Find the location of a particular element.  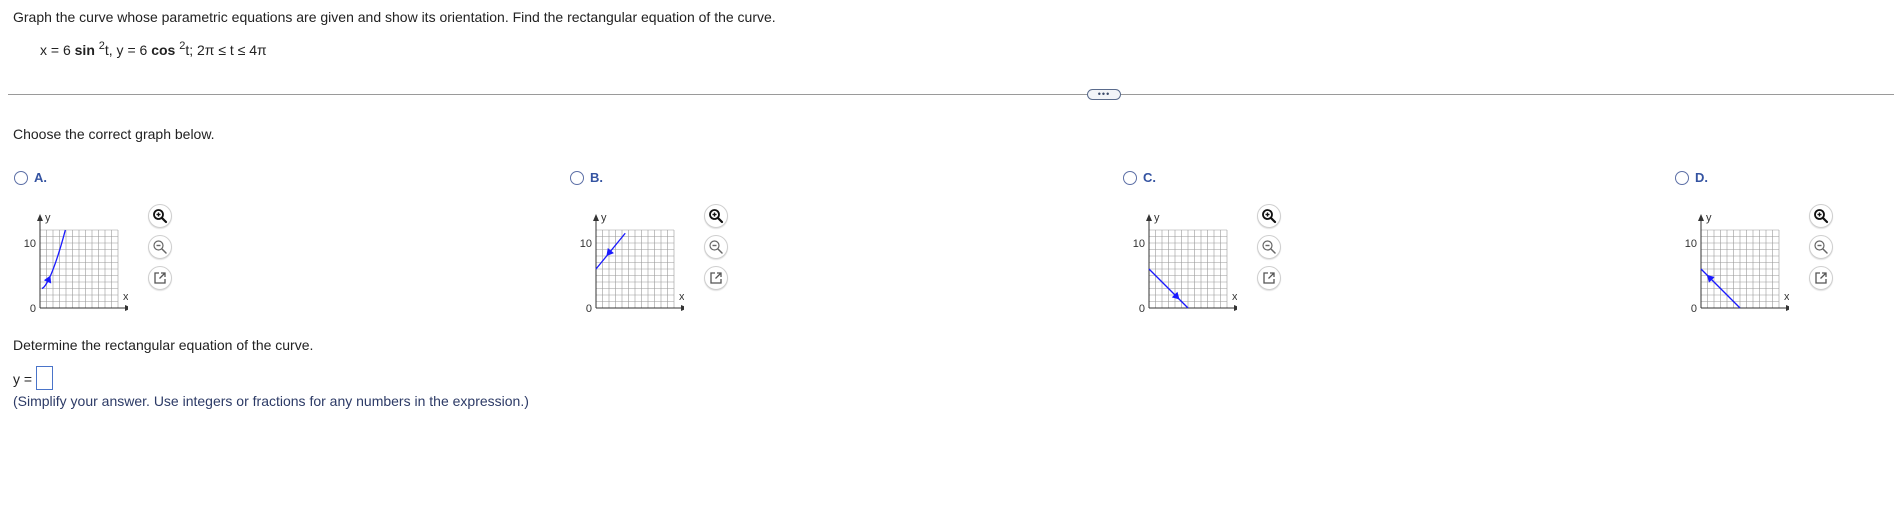

answer-input is located at coordinates (44, 378).